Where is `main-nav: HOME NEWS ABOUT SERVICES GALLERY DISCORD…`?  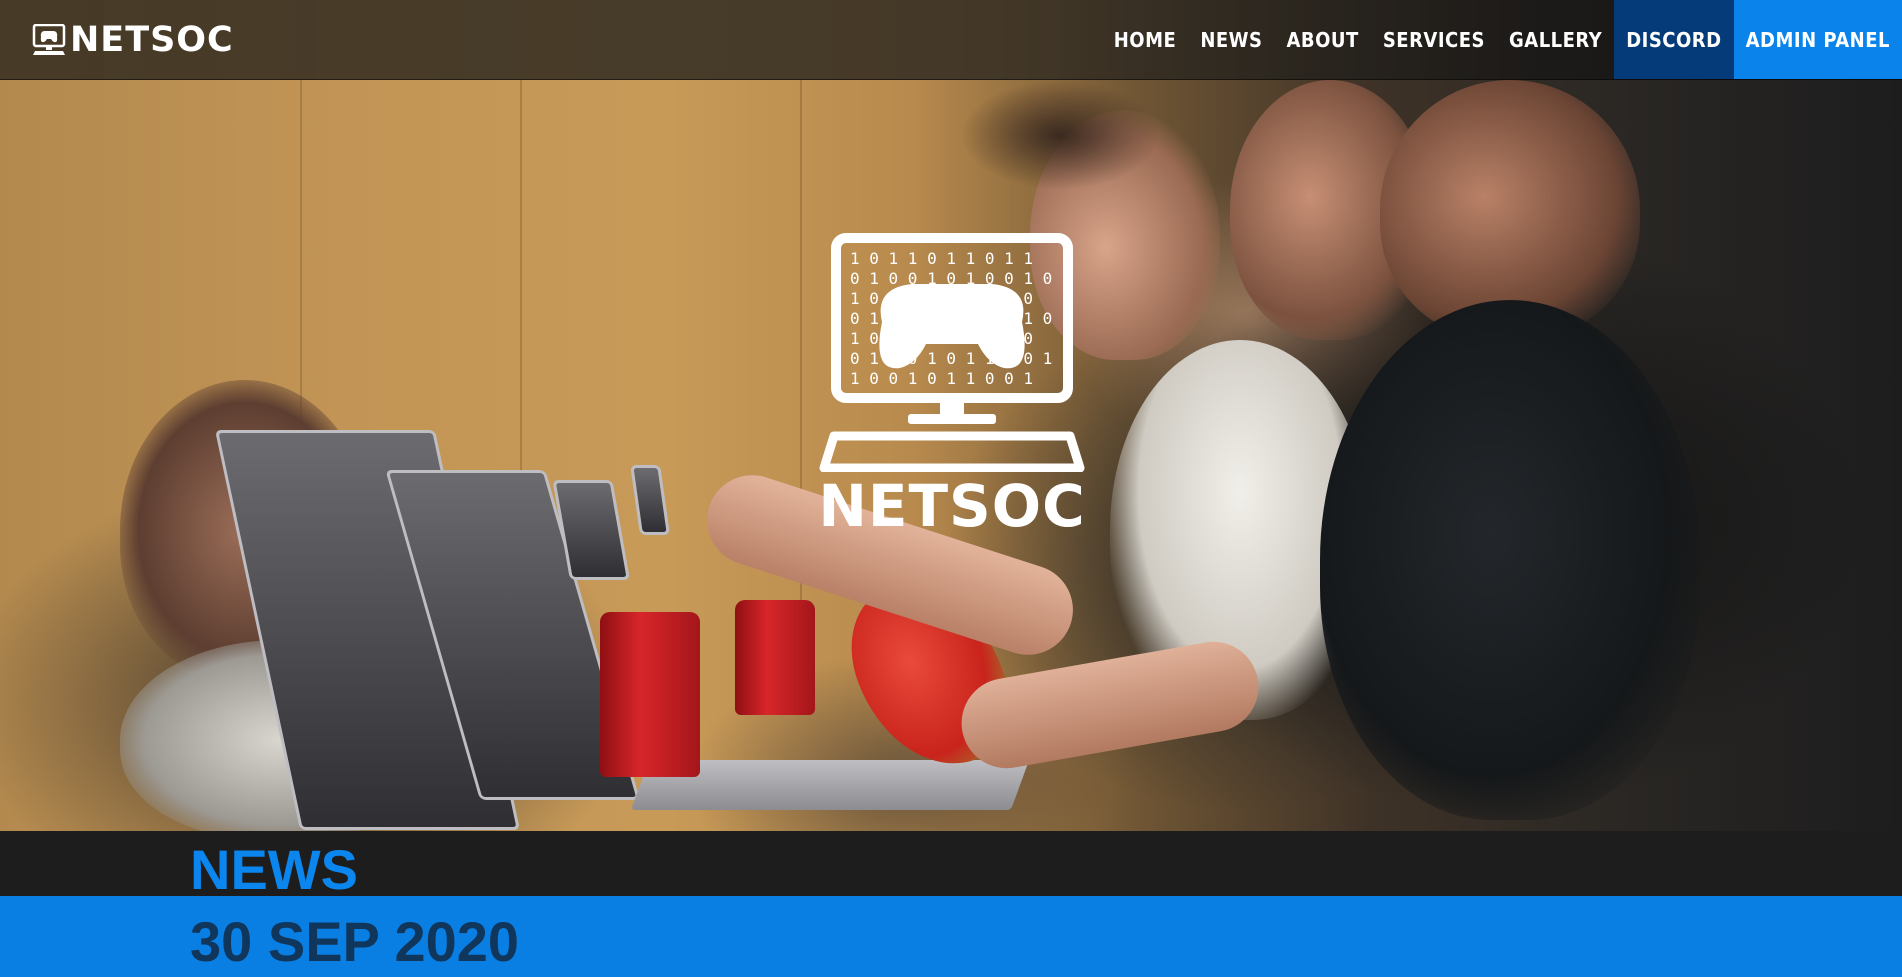
main-nav: HOME NEWS ABOUT SERVICES GALLERY DISCORD… is located at coordinates (1502, 39).